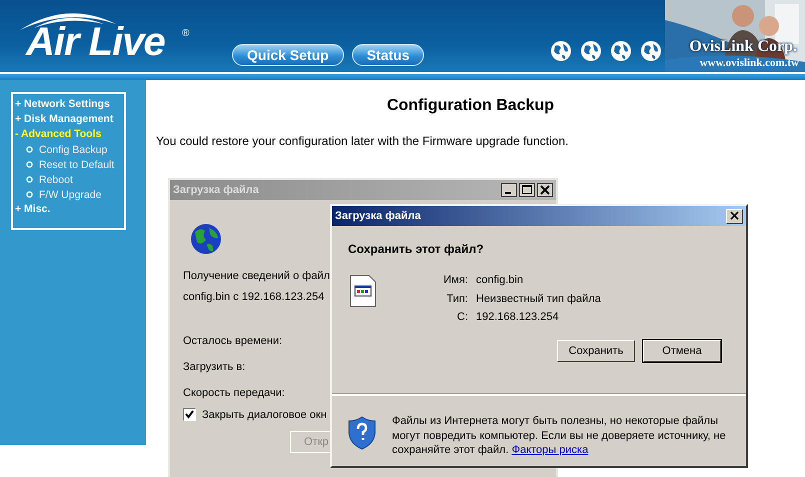 The width and height of the screenshot is (805, 477). I want to click on field-label: Осталось времени:, so click(232, 341).